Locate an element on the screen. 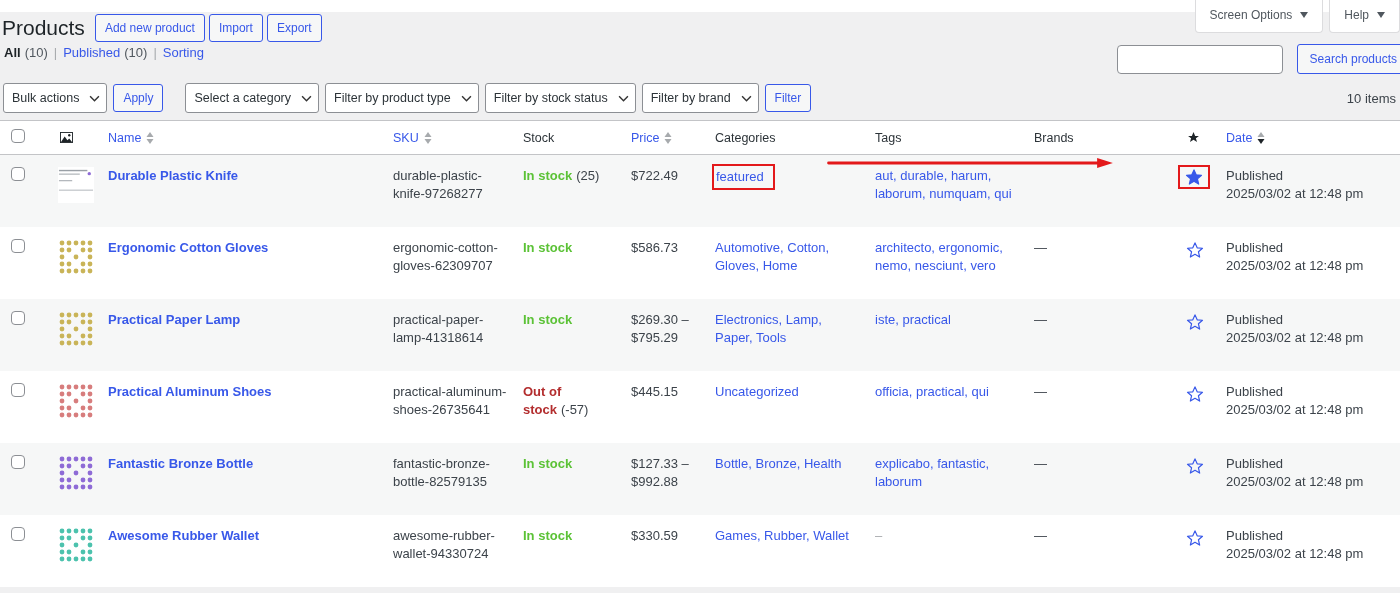  column-header: Brands is located at coordinates (1054, 137).